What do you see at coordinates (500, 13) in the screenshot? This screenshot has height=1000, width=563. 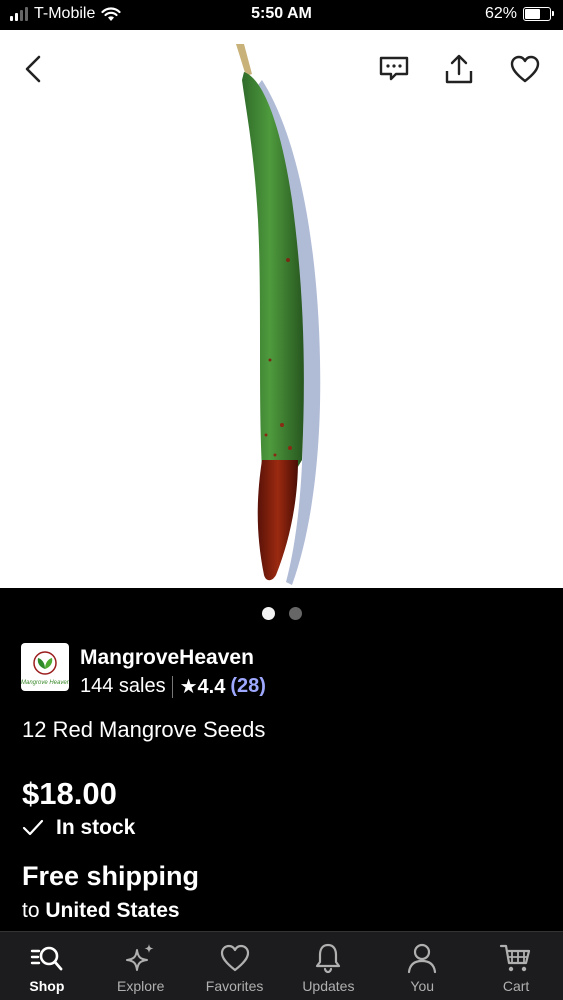 I see `battery-percent: 62%` at bounding box center [500, 13].